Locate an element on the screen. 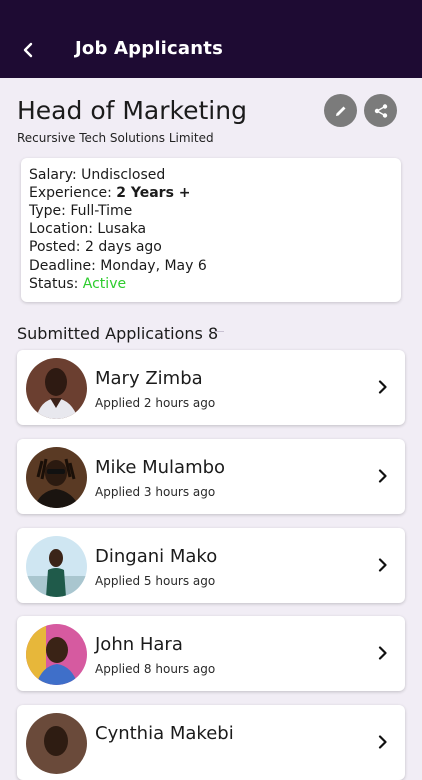  status-line: Status: Active is located at coordinates (77, 284).